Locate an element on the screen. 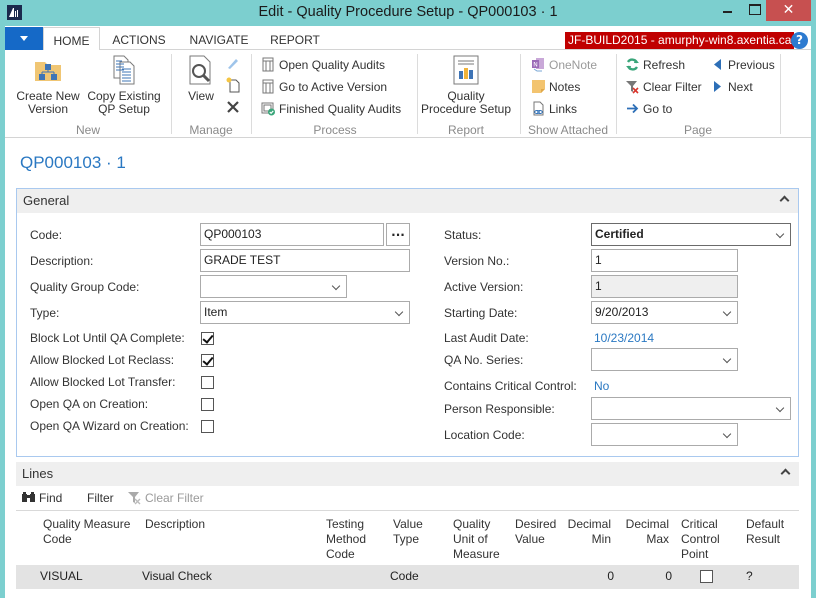 The width and height of the screenshot is (816, 598). view-button: View is located at coordinates (201, 78).